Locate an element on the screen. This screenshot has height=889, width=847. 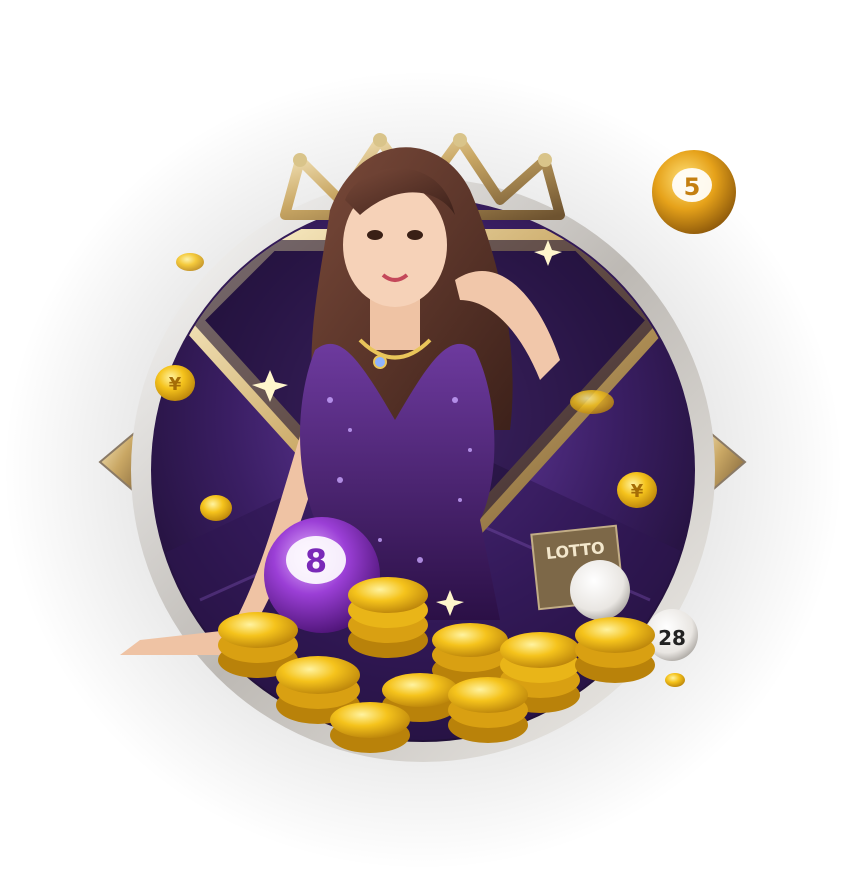
svg-text: 5 is located at coordinates (692, 187).